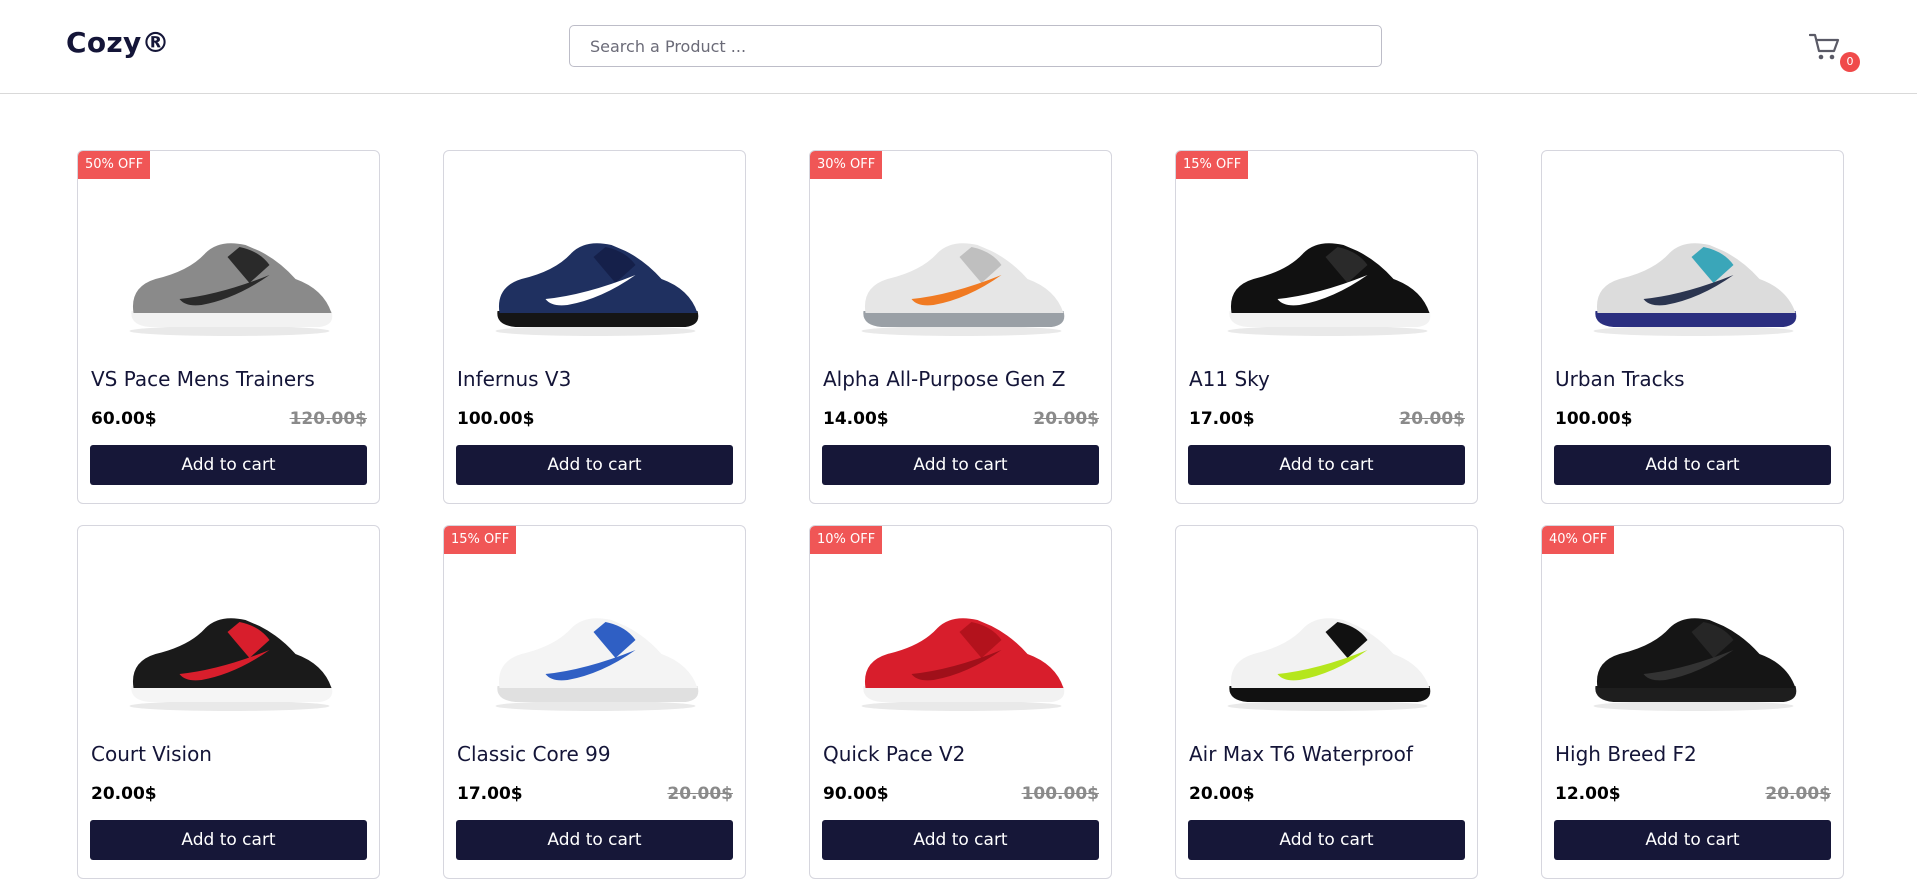 This screenshot has height=885, width=1917. I want to click on product-name: Quick Pace V2, so click(894, 754).